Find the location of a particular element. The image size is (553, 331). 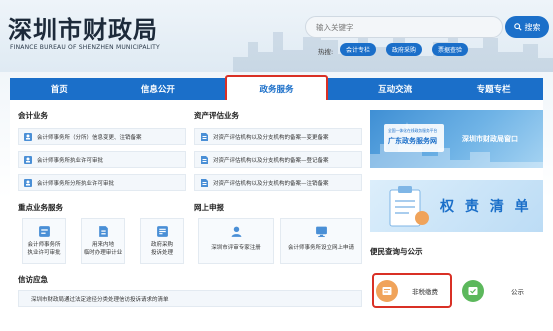

asset-eval-item-2: 对资产评估机构以及分支机构的备案—登记备案 is located at coordinates (278, 159).